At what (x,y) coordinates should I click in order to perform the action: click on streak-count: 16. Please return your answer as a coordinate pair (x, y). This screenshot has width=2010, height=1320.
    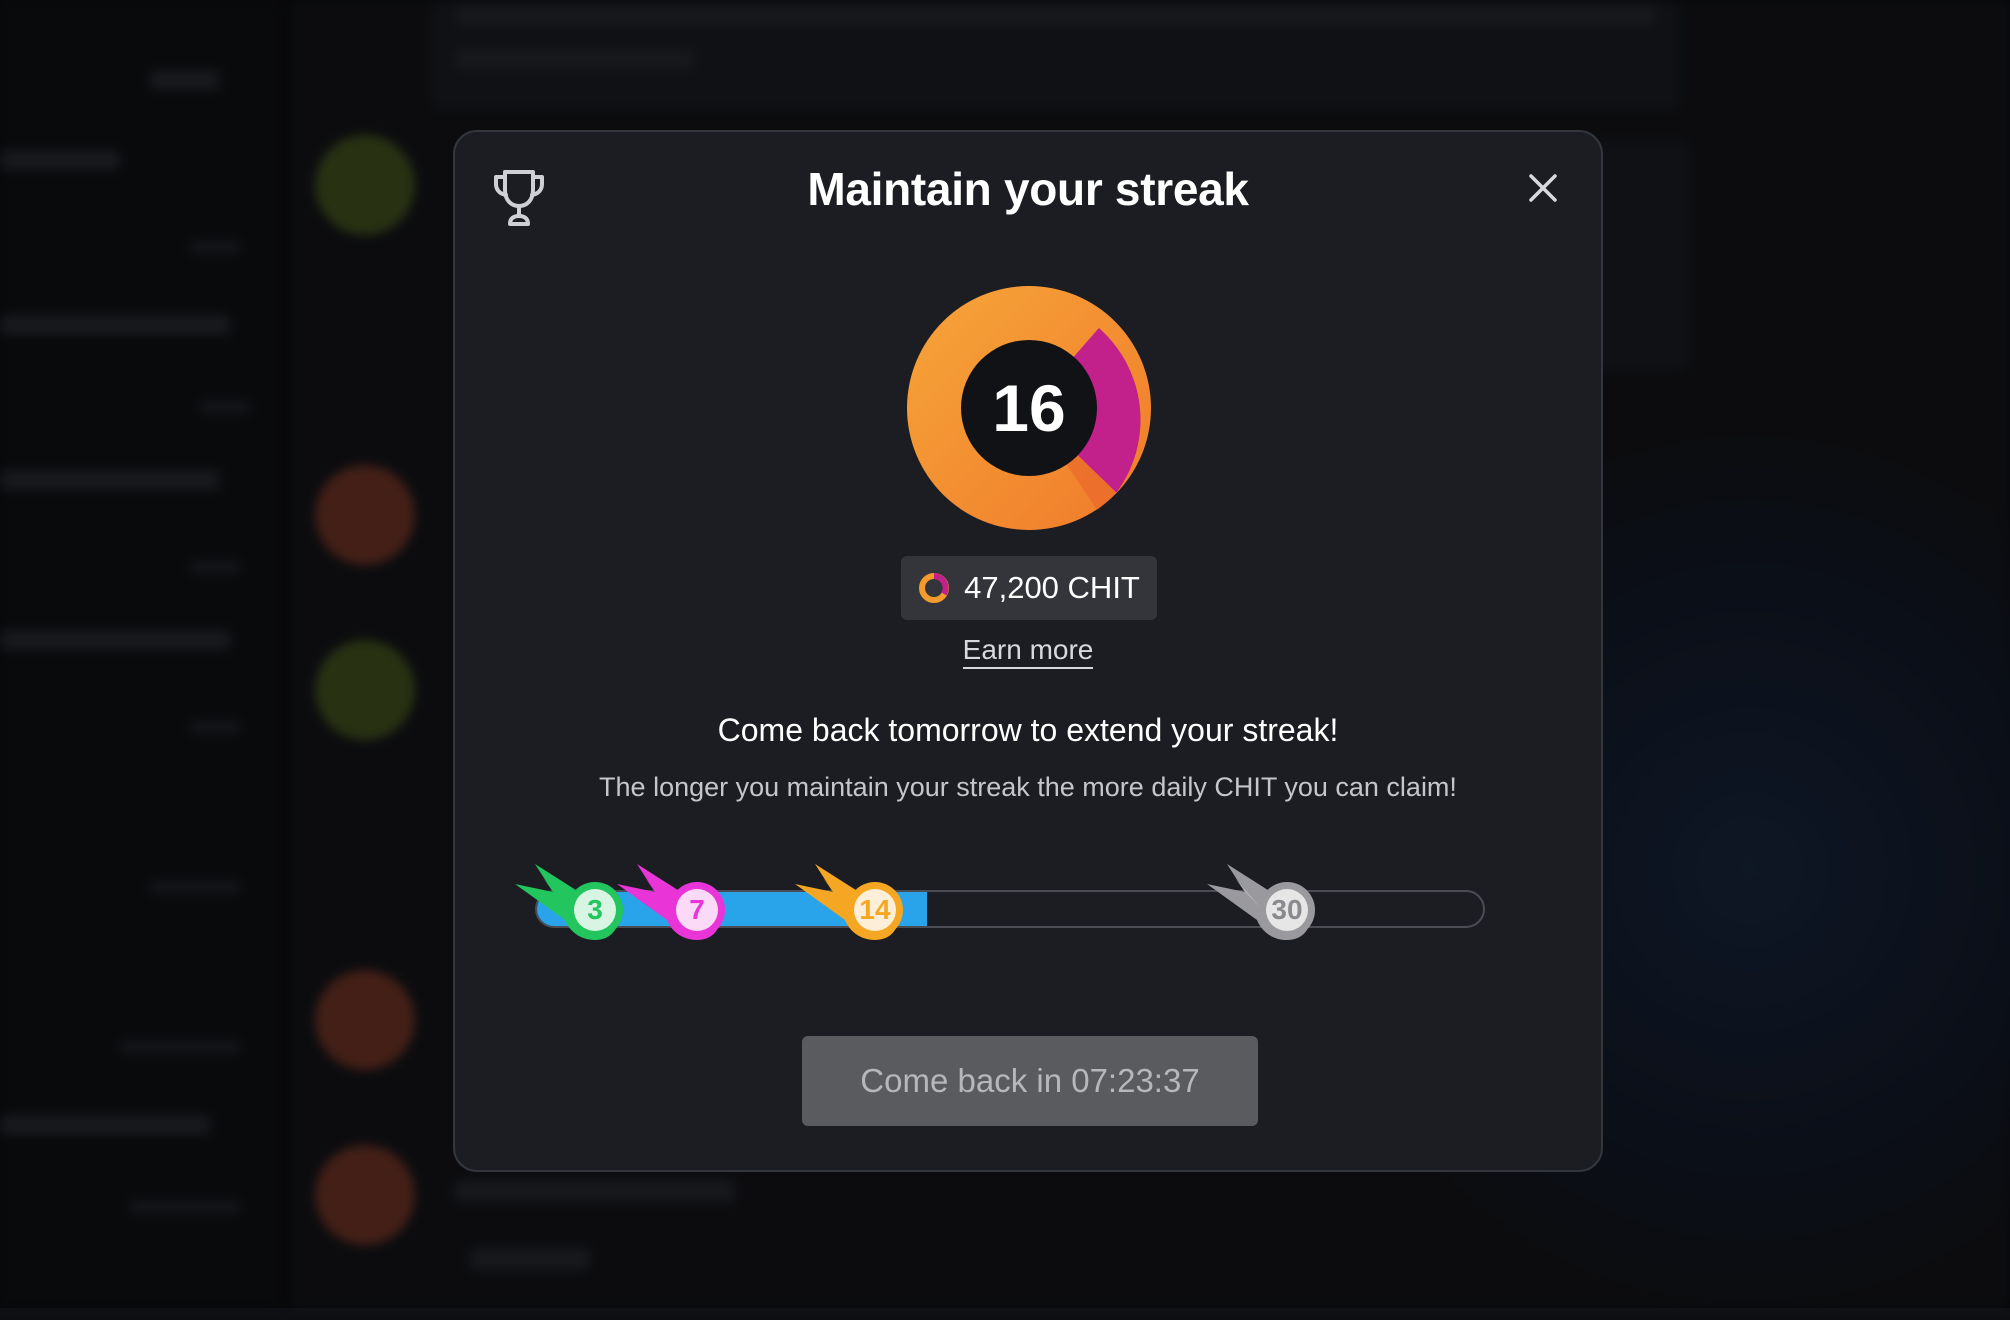
    Looking at the image, I should click on (1029, 408).